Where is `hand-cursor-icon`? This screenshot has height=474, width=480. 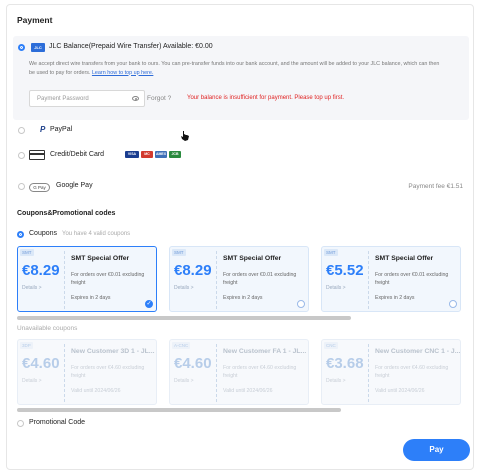
hand-cursor-icon is located at coordinates (185, 136).